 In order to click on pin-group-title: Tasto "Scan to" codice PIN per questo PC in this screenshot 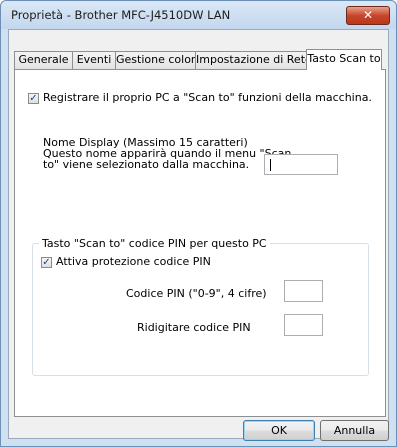, I will do `click(154, 243)`.